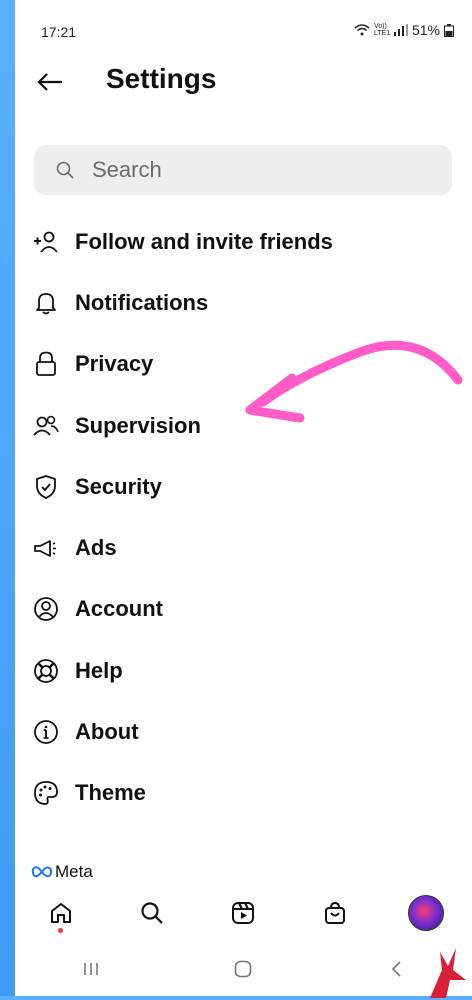 Image resolution: width=472 pixels, height=1000 pixels. I want to click on menu-item-label: Supervision, so click(138, 425).